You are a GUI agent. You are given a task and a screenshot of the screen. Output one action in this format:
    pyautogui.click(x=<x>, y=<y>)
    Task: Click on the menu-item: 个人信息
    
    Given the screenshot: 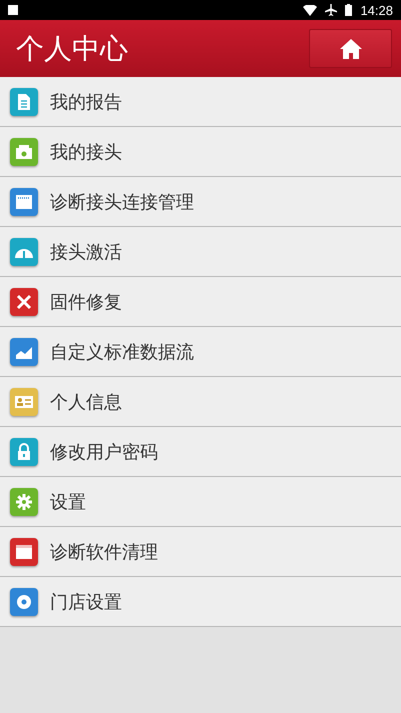 What is the action you would take?
    pyautogui.click(x=200, y=402)
    